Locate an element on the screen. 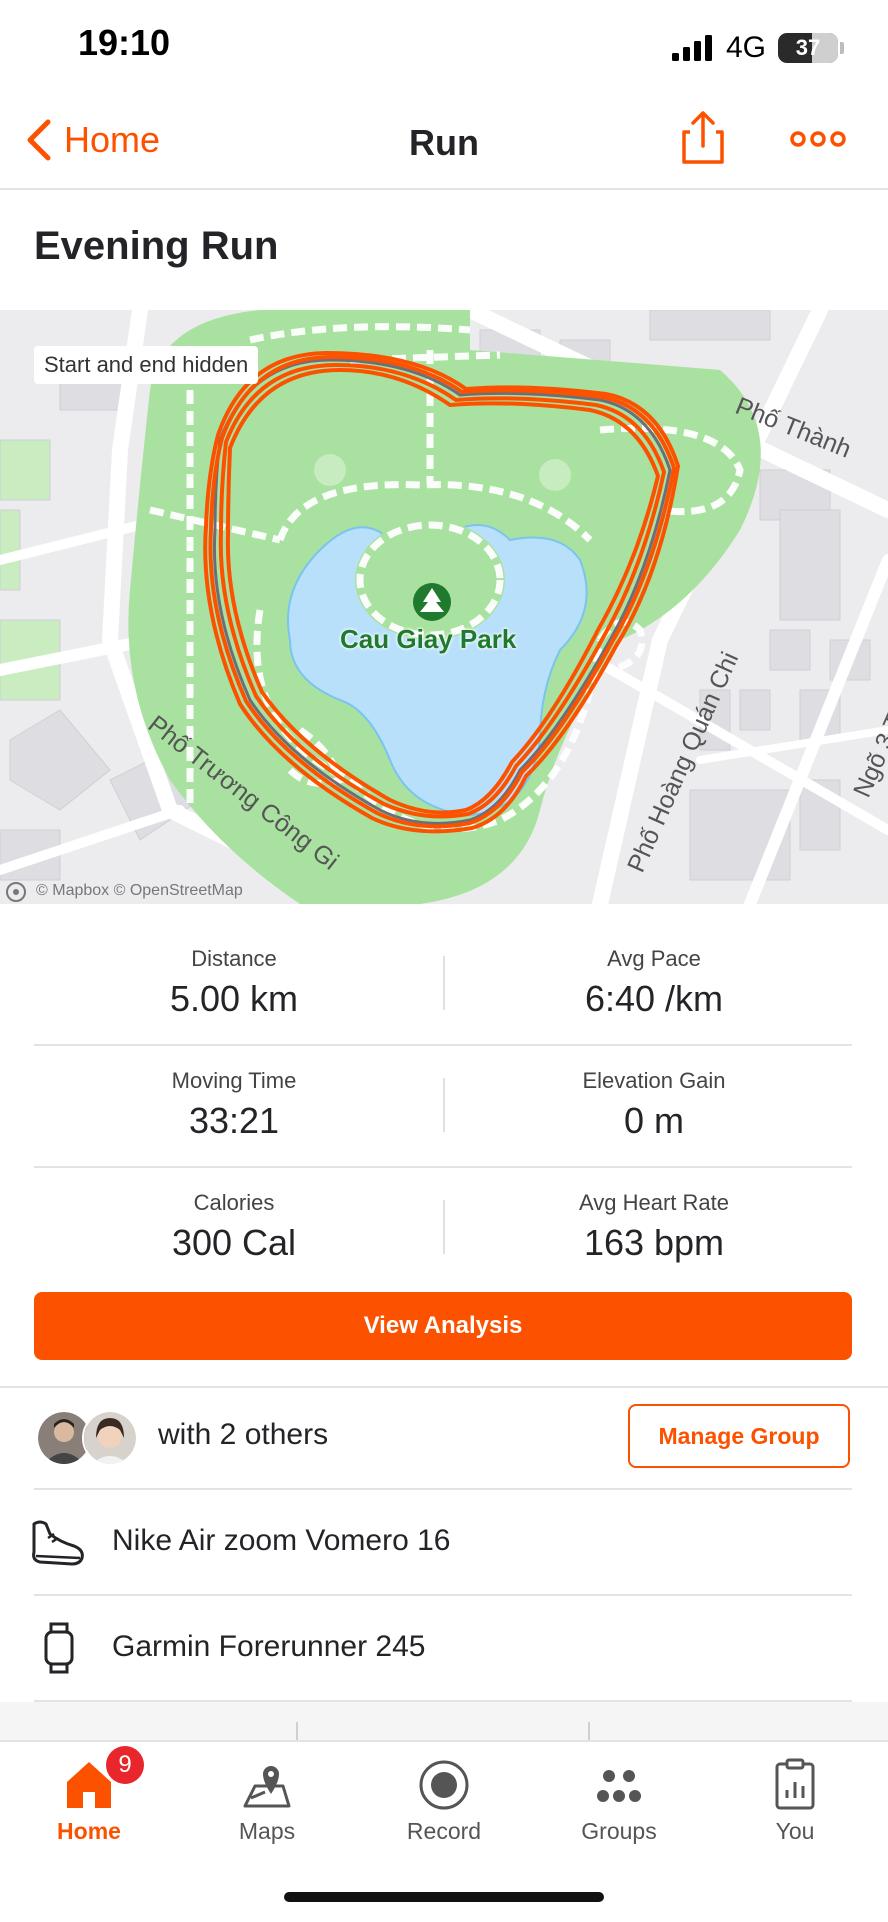  stat-label: Calories is located at coordinates (234, 1202).